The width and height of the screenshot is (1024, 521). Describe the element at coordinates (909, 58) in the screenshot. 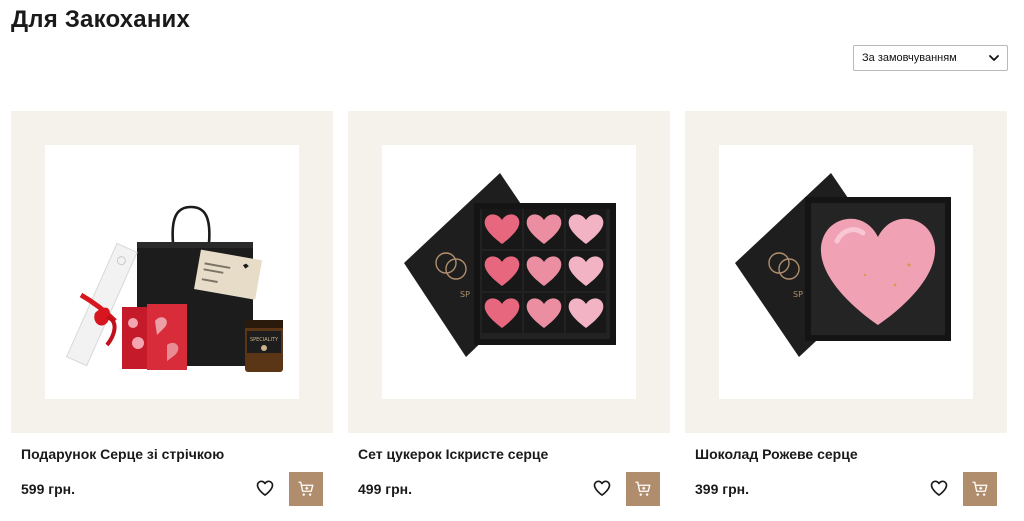

I see `sort-select-value: За замовчуванням` at that location.